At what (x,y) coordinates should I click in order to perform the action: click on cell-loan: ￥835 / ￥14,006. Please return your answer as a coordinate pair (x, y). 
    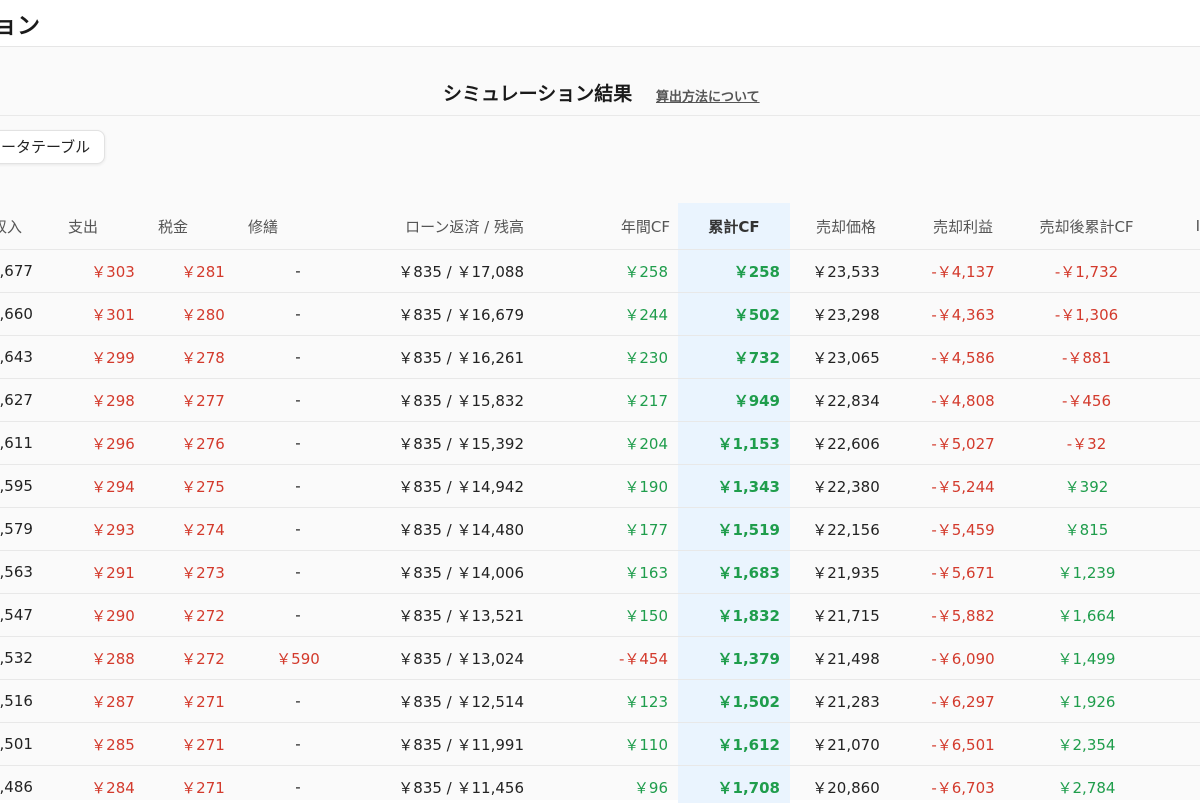
    Looking at the image, I should click on (458, 572).